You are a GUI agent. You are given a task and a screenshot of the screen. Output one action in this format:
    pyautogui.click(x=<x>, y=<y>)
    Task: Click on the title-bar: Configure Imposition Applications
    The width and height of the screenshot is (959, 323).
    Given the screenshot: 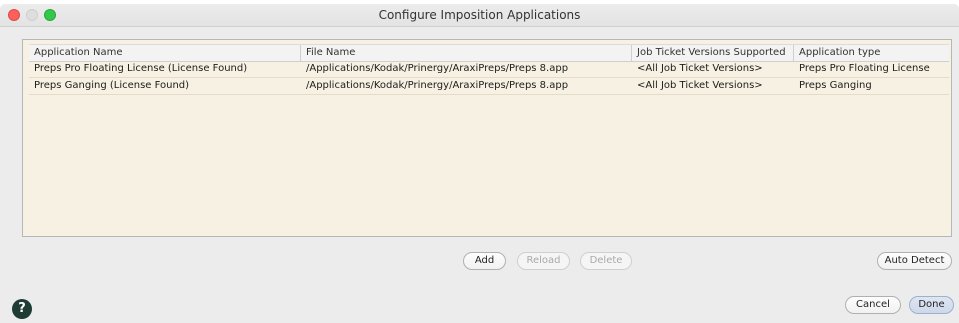 What is the action you would take?
    pyautogui.click(x=479, y=15)
    